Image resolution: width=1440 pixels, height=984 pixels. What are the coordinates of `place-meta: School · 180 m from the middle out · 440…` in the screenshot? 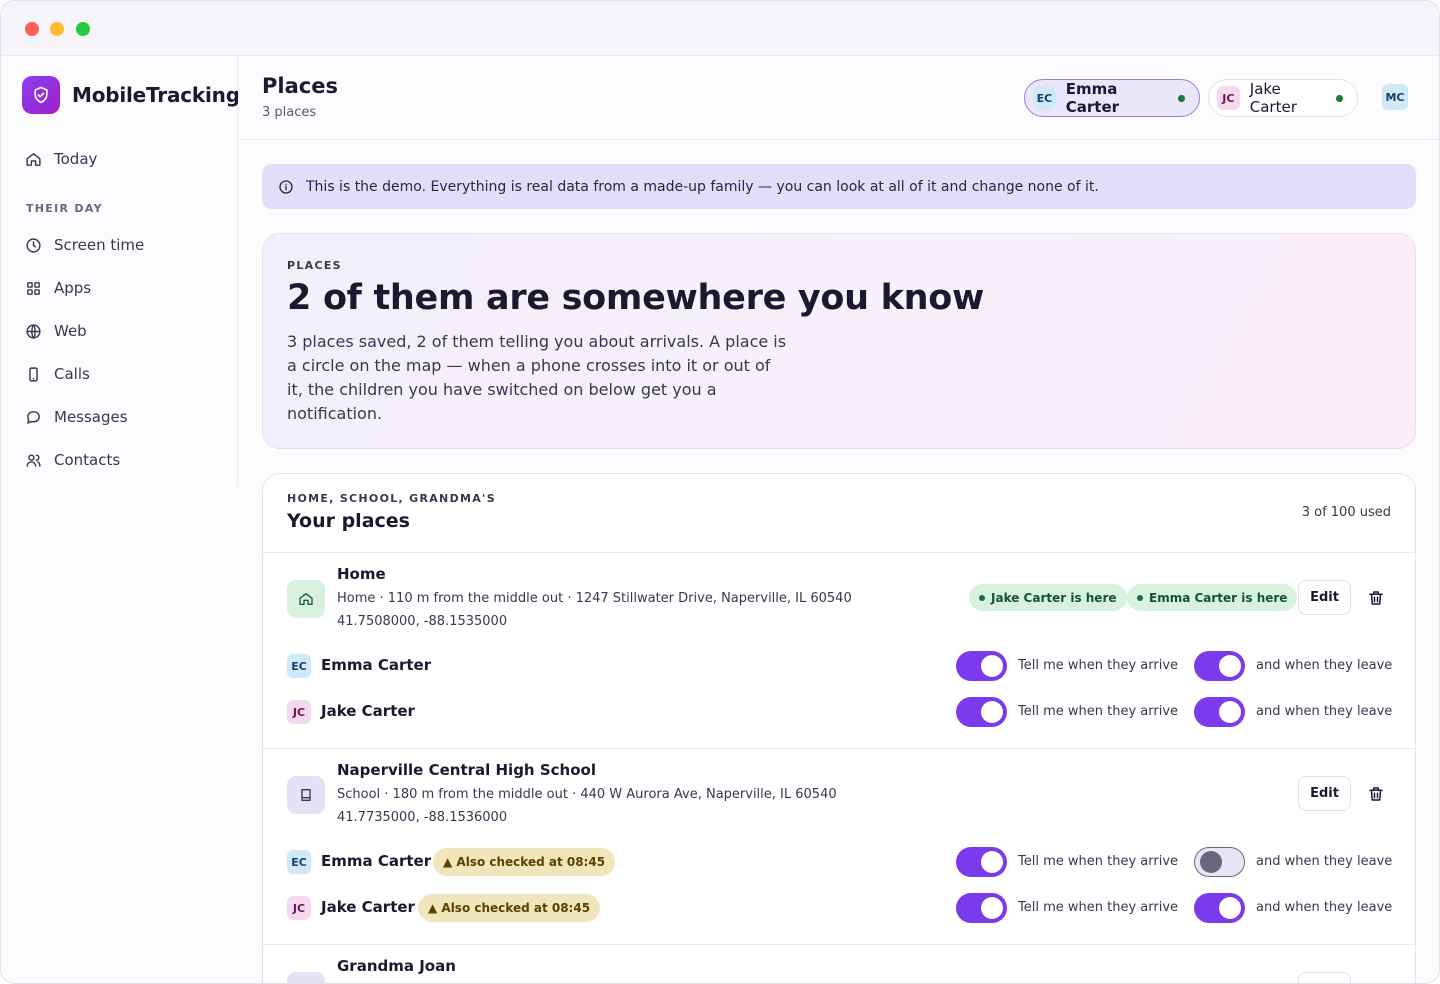 It's located at (587, 794).